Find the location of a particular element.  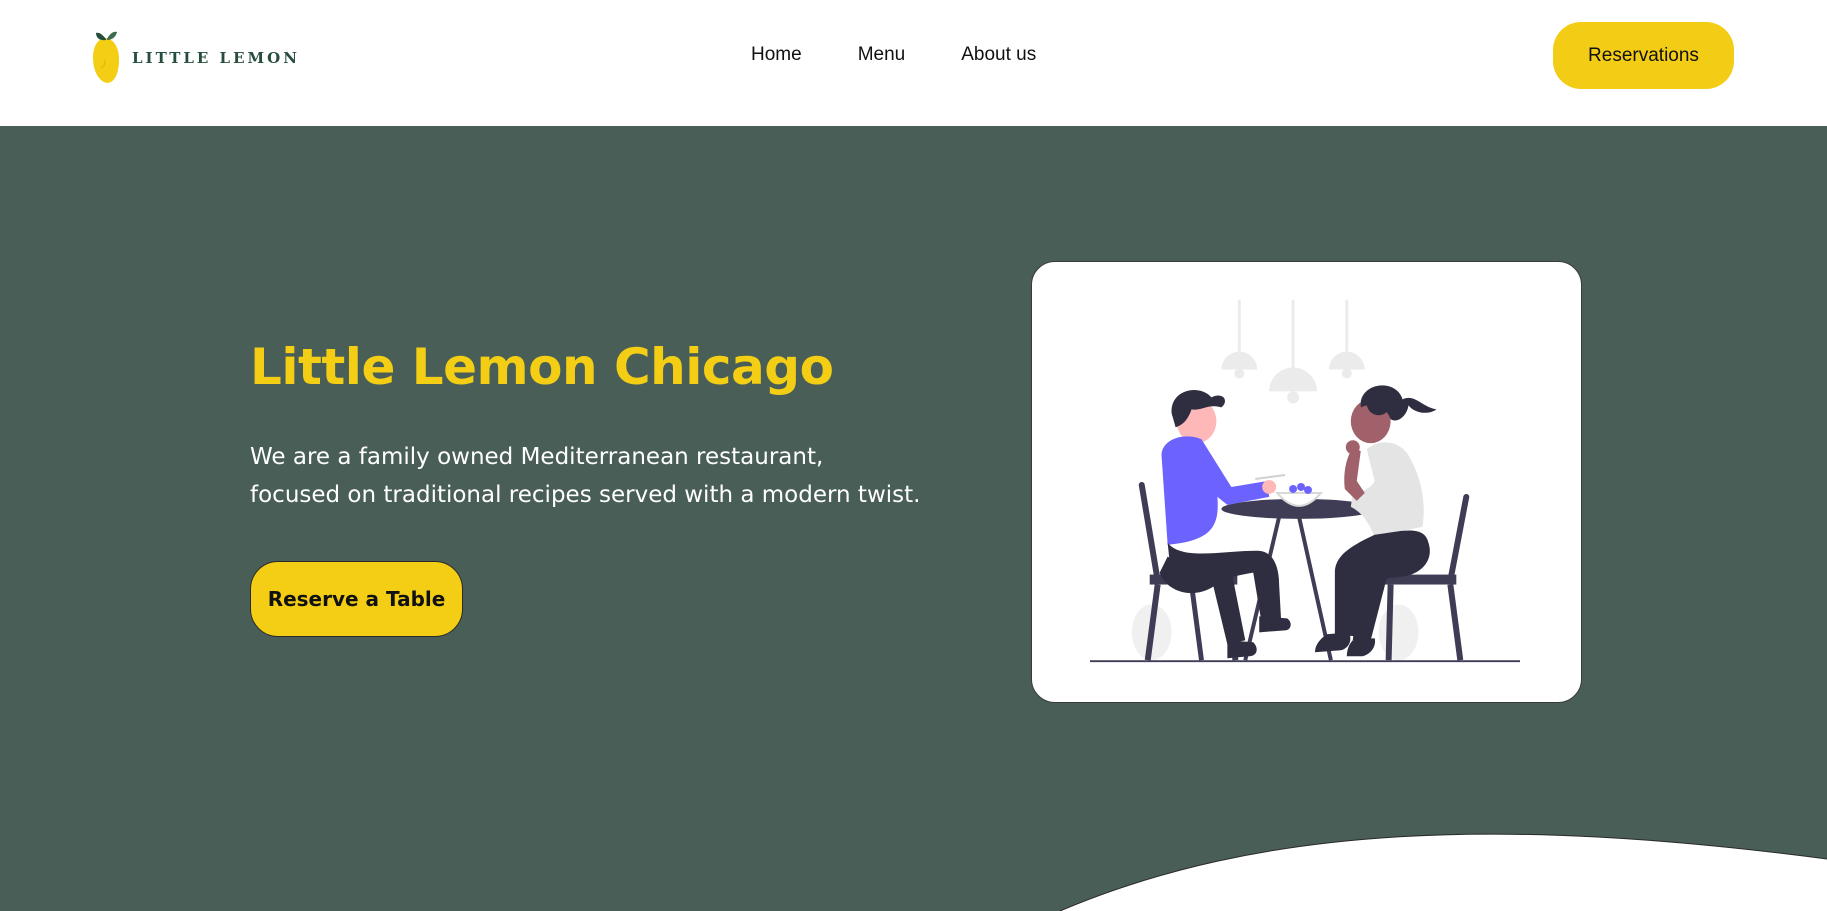

hero-image-card is located at coordinates (1306, 482).